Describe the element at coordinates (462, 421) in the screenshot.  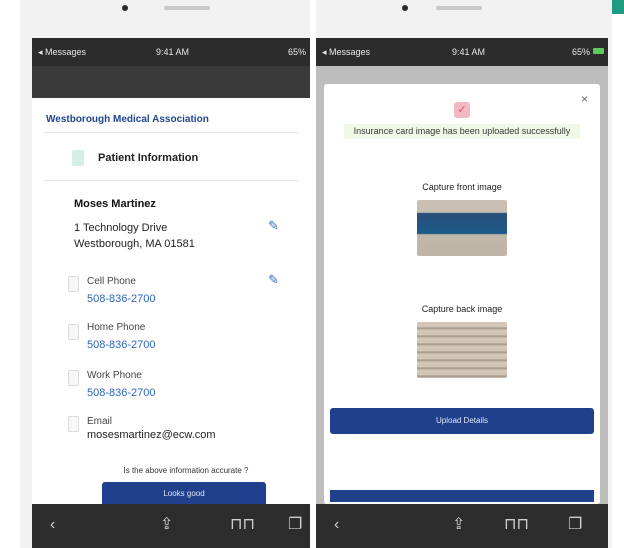
I see `upload-details-button: Upload Details` at that location.